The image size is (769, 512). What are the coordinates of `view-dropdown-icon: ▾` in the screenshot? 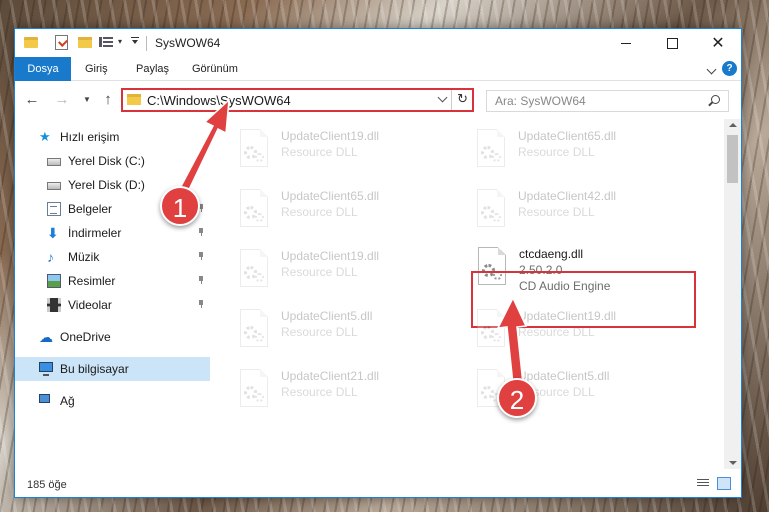 It's located at (121, 42).